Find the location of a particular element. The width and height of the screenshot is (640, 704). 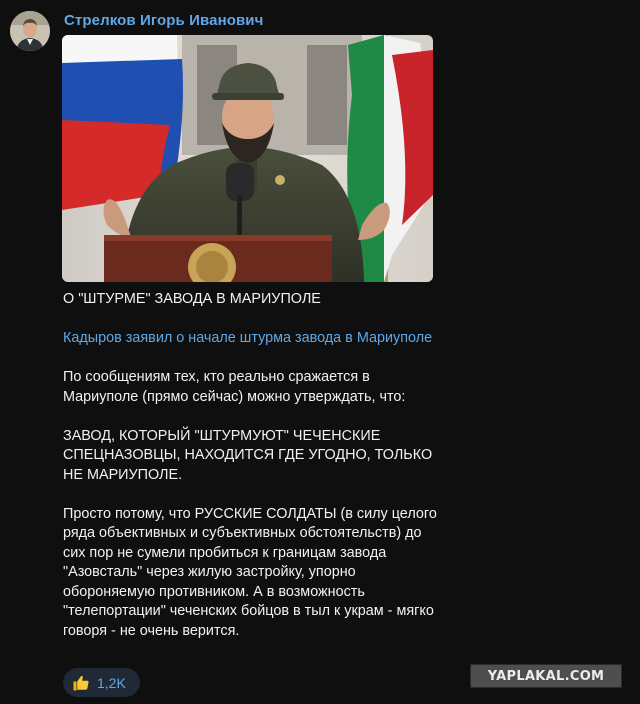

reaction-button: 1,2K is located at coordinates (101, 682).